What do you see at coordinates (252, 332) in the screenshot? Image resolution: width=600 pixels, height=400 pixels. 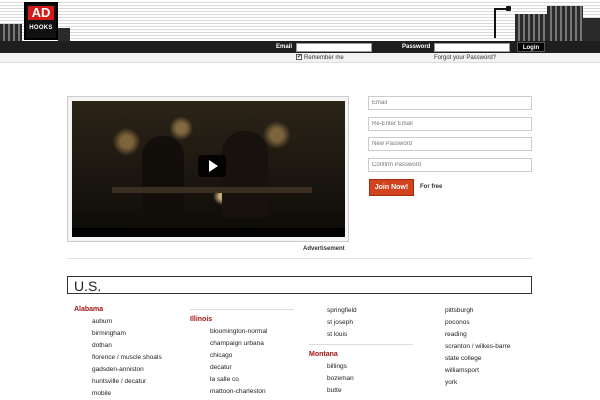 I see `city-link: bloomington-normal` at bounding box center [252, 332].